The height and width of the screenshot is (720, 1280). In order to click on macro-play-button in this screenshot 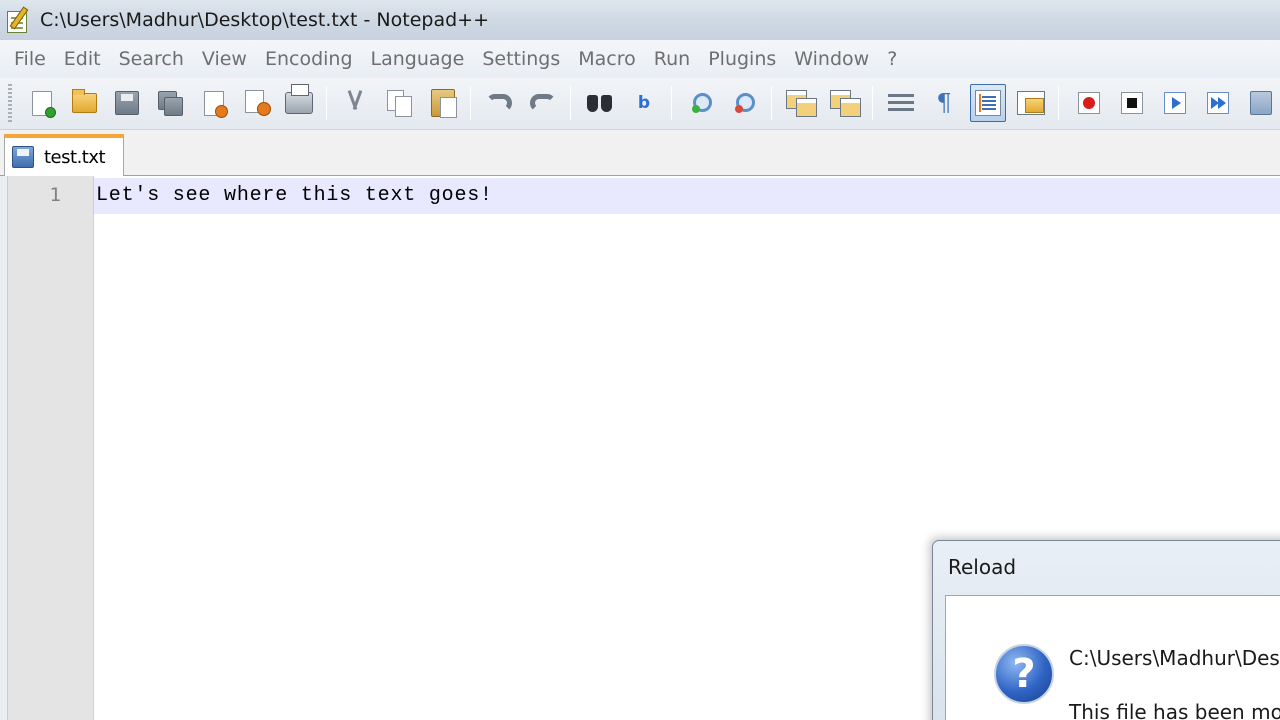, I will do `click(1175, 103)`.